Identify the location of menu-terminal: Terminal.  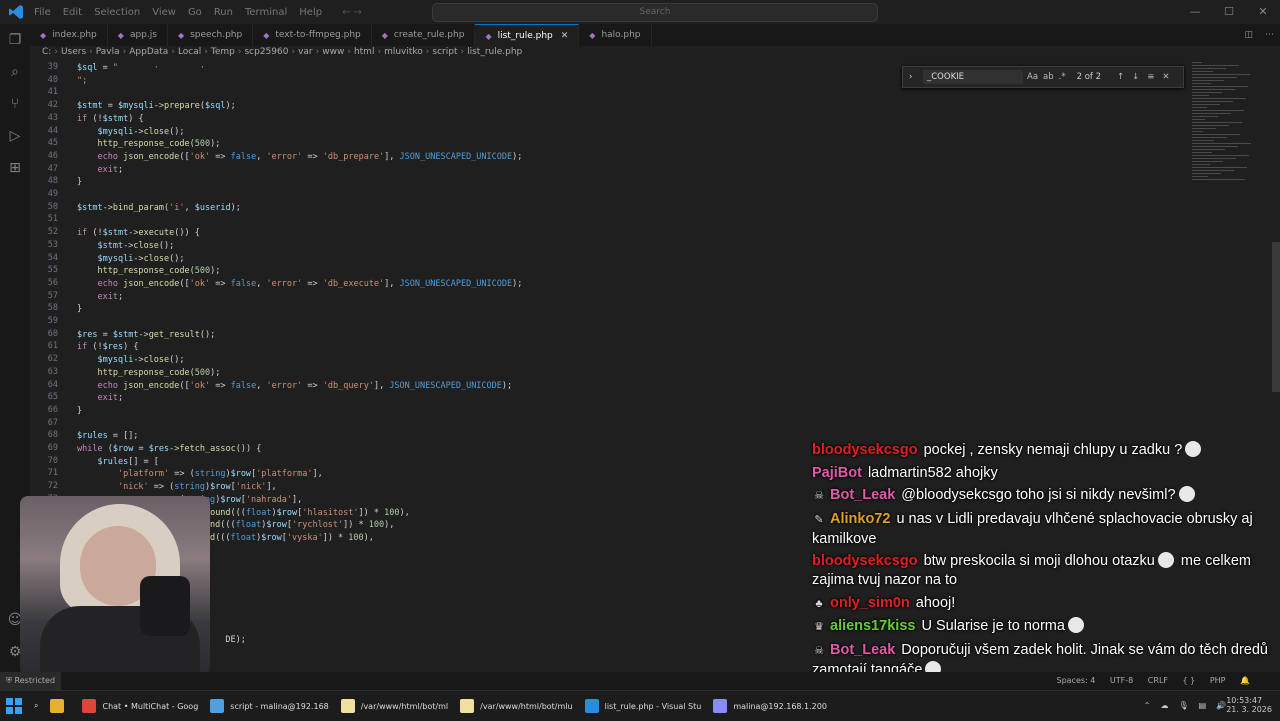
(266, 12).